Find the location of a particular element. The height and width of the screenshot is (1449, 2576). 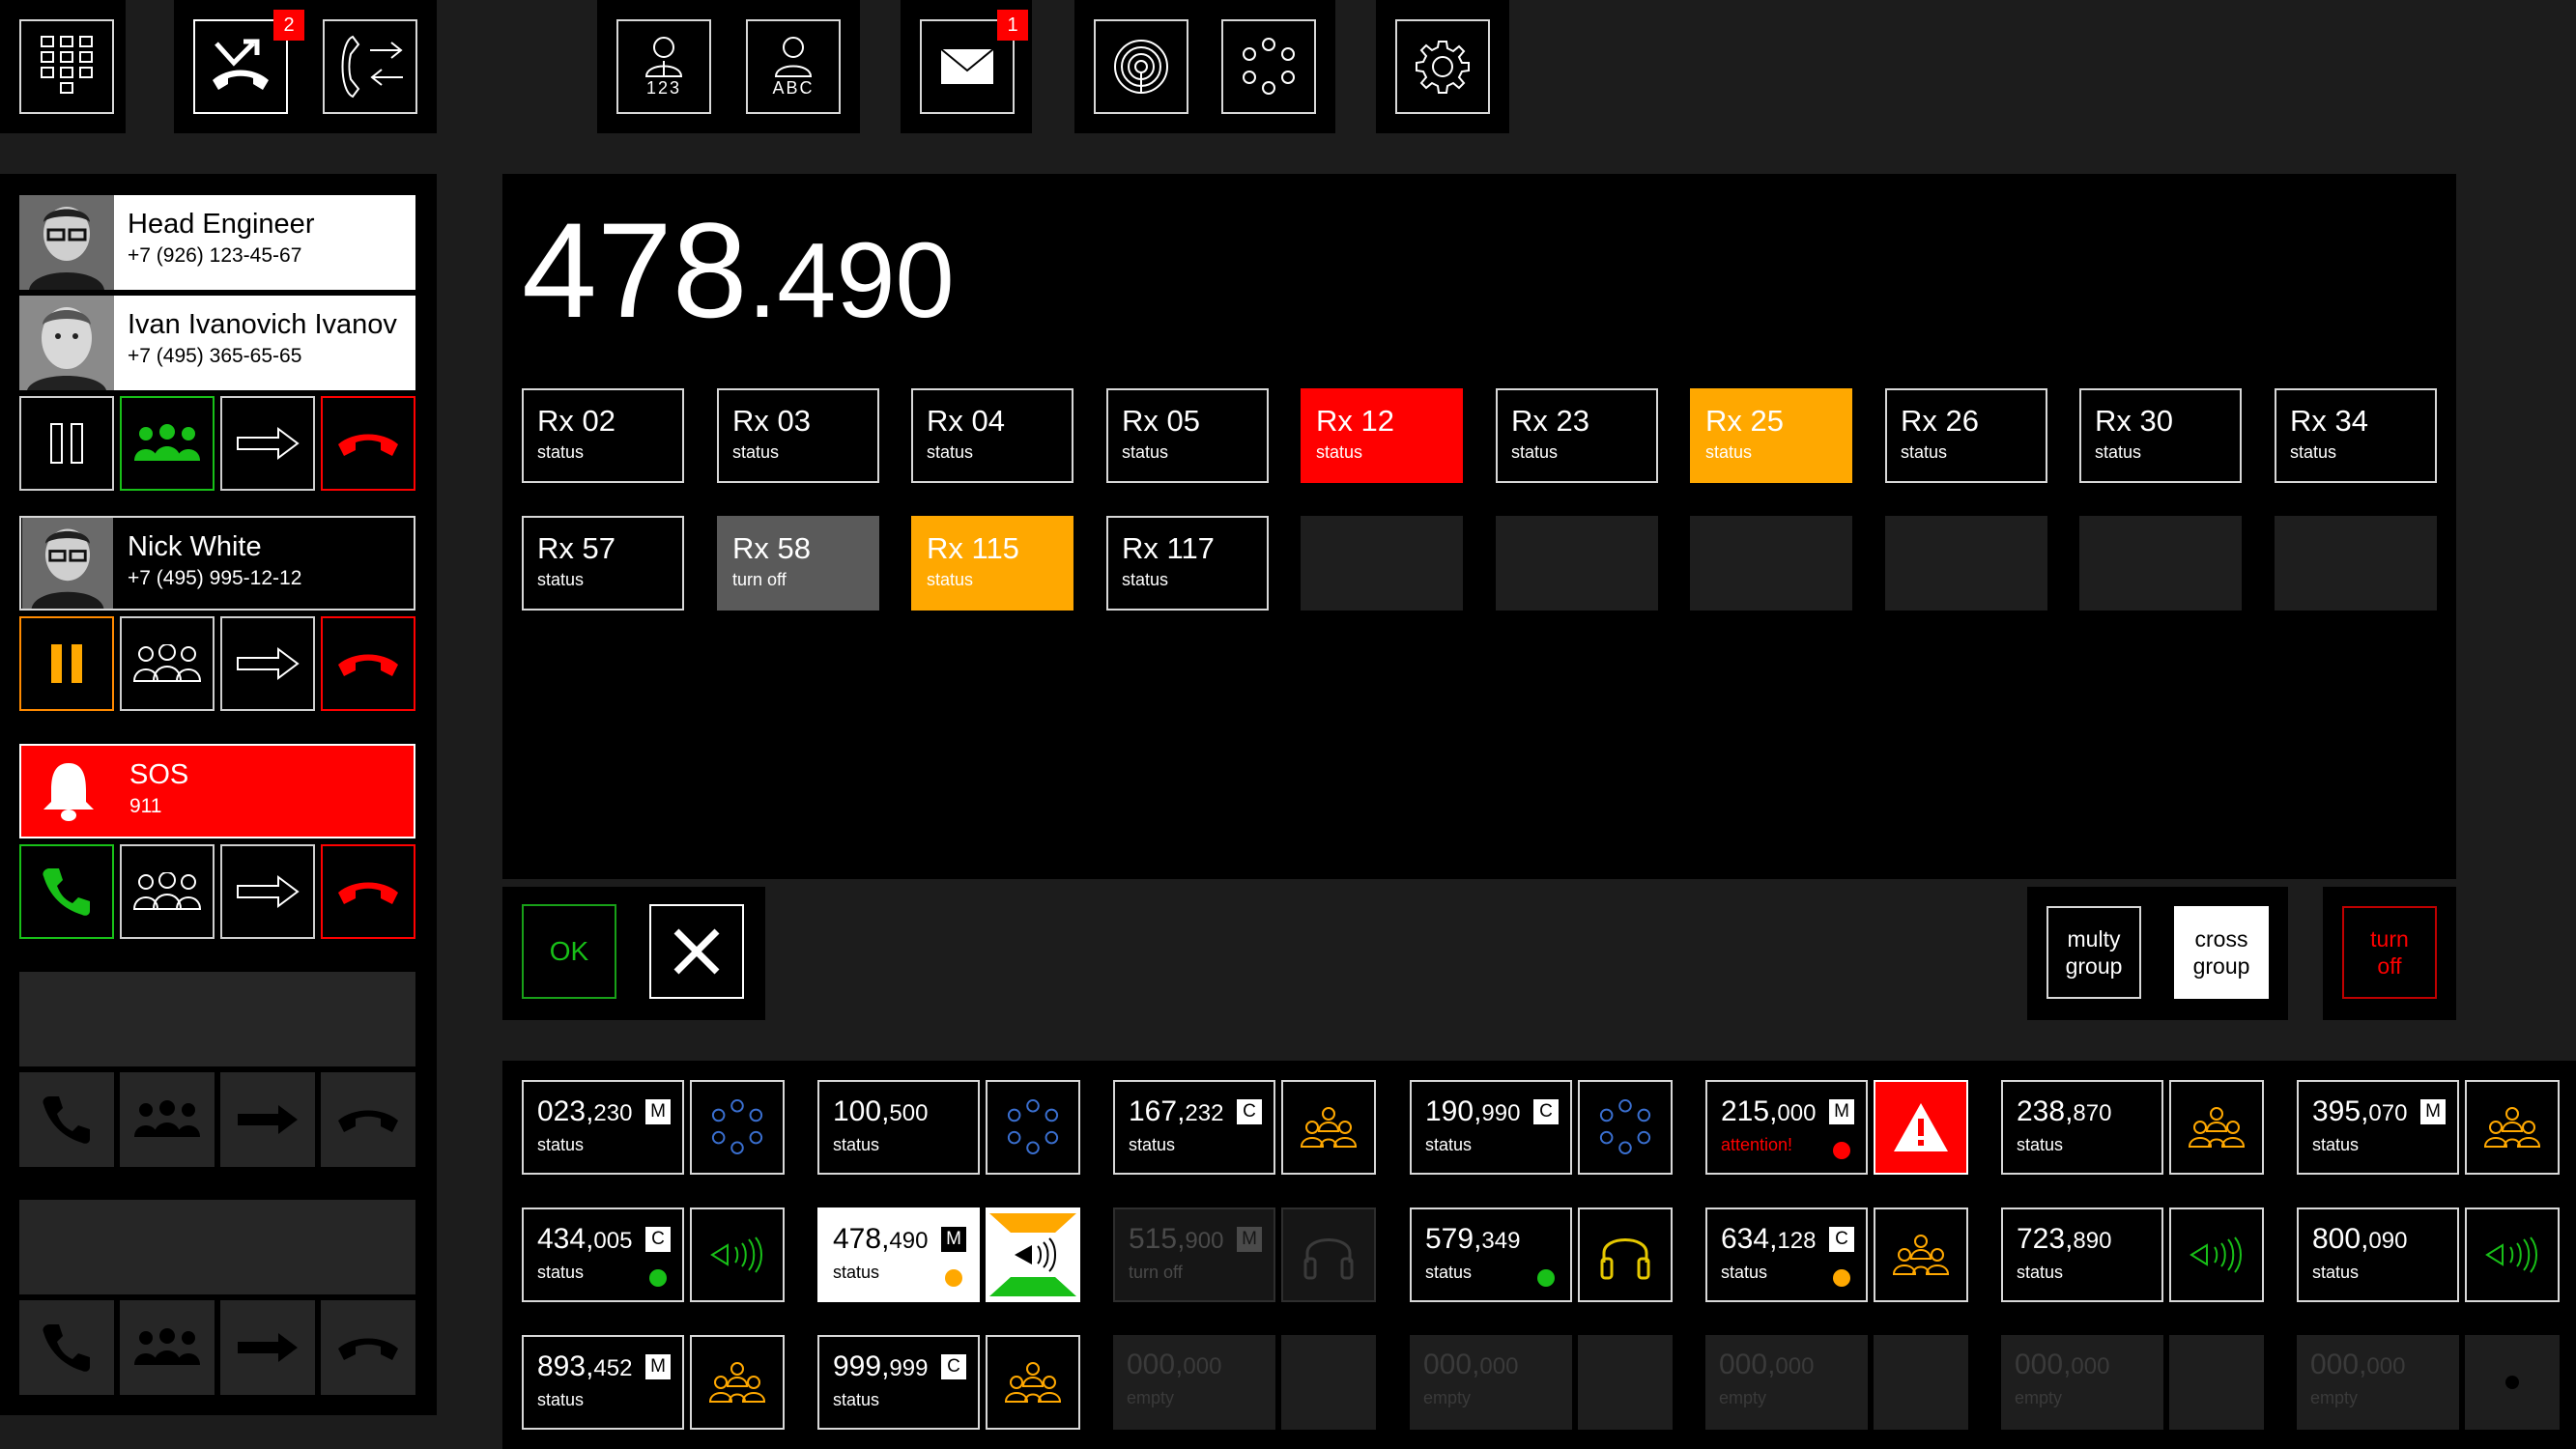

turn-off-button: turn off is located at coordinates (2389, 952).